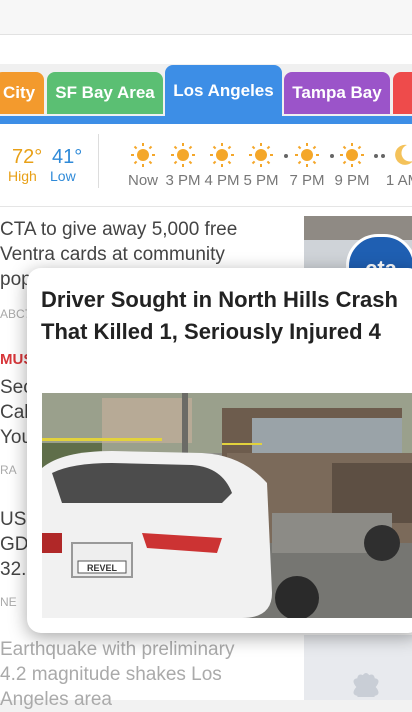 This screenshot has width=412, height=712. I want to click on tab-tampa-bay: Tampa Bay, so click(337, 93).